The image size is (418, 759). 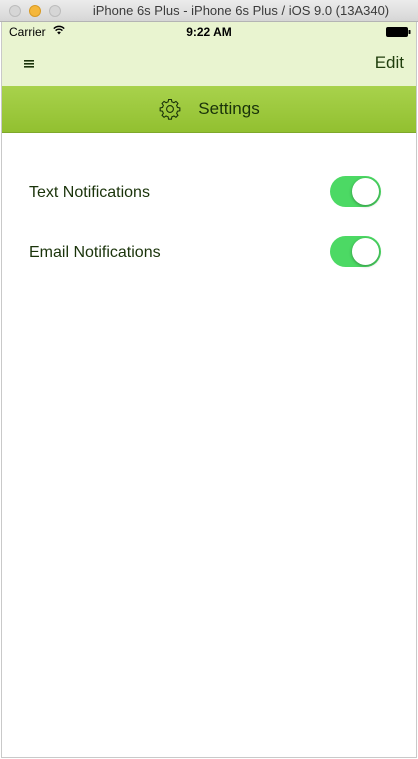 What do you see at coordinates (35, 11) in the screenshot?
I see `minimize-window-button` at bounding box center [35, 11].